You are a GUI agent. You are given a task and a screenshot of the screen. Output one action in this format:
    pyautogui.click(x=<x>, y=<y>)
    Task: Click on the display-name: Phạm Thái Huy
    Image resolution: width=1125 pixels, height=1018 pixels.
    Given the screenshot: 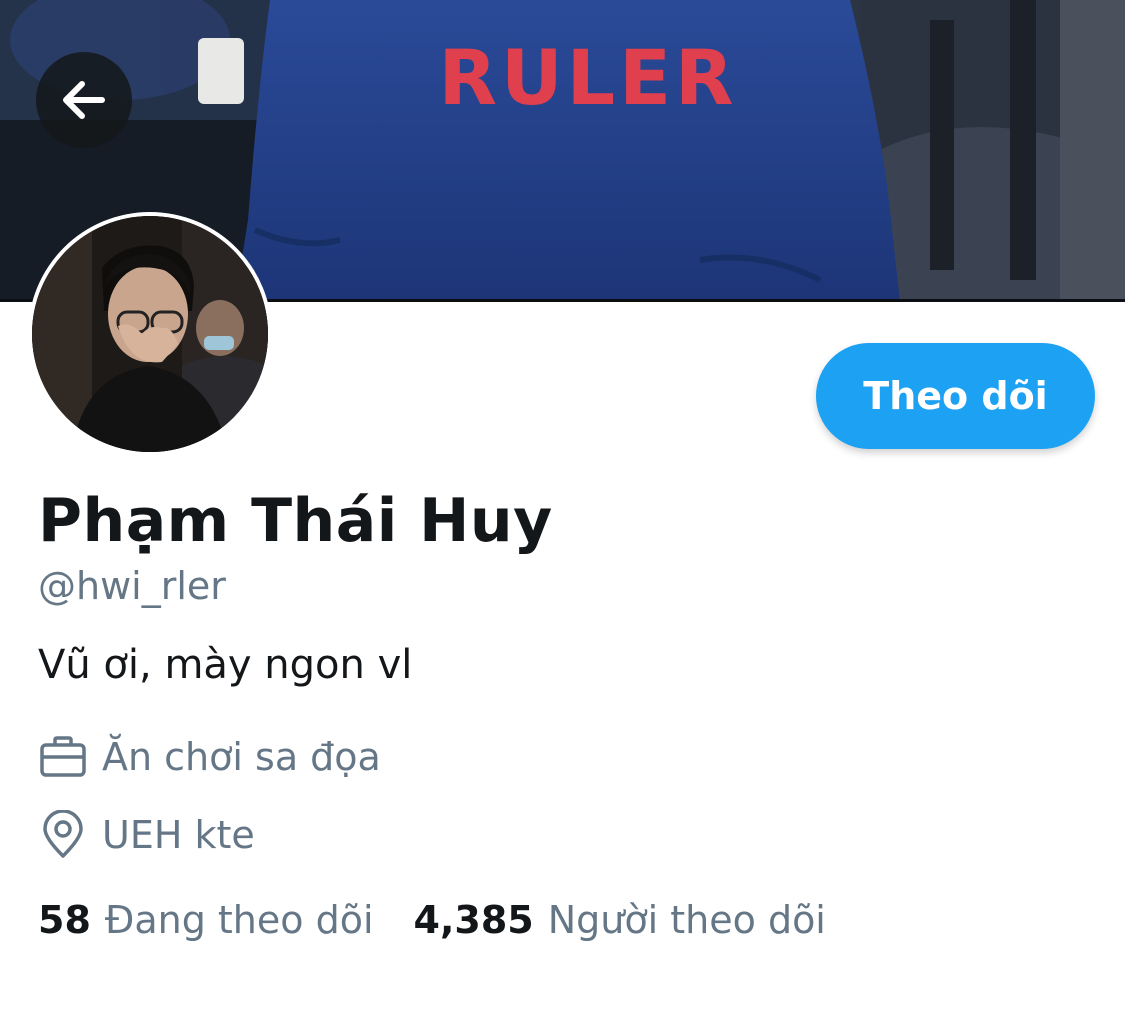 What is the action you would take?
    pyautogui.click(x=295, y=521)
    